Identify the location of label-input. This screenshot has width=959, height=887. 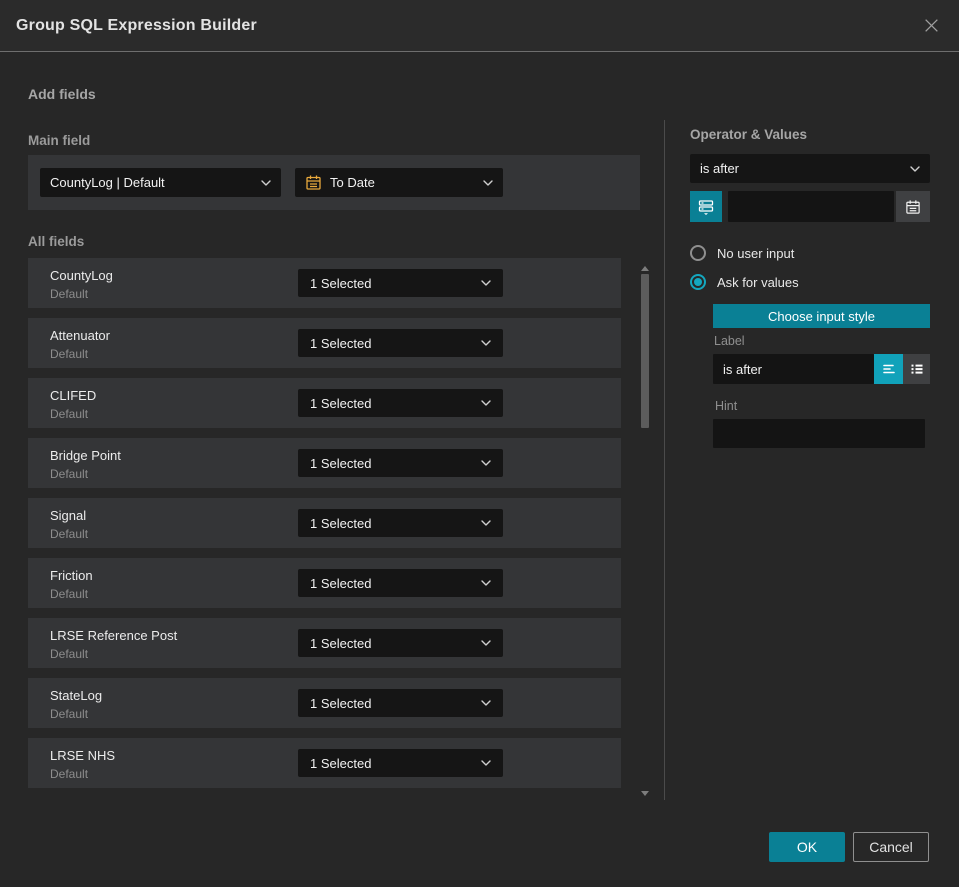
(793, 369).